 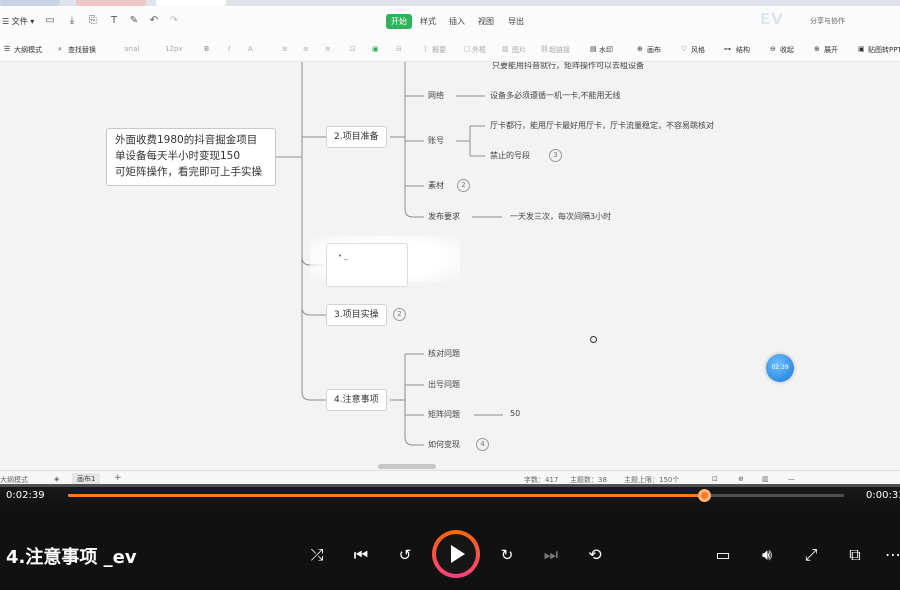 I want to click on total-time: 0:00:33, so click(x=883, y=495).